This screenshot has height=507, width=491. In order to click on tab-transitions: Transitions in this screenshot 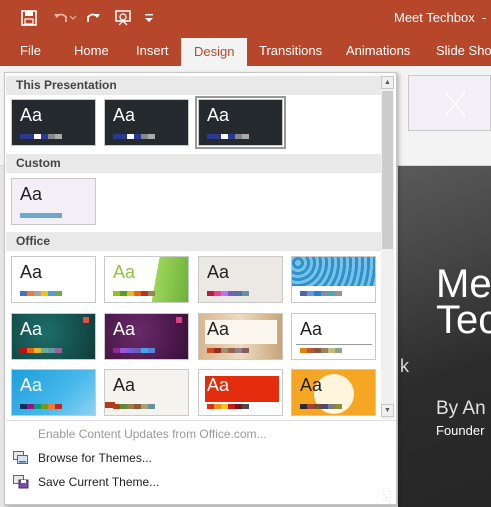, I will do `click(290, 51)`.